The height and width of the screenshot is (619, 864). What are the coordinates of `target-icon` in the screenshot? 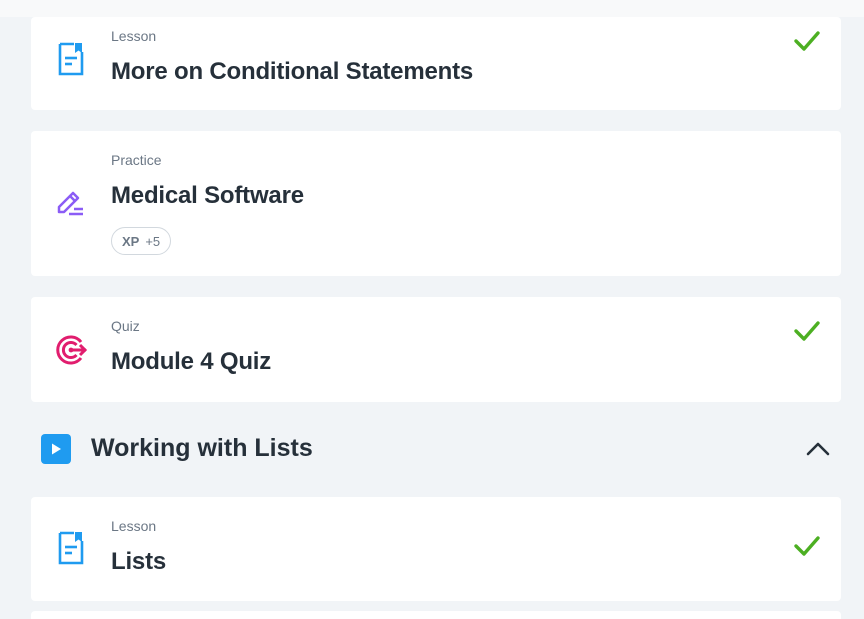 It's located at (71, 350).